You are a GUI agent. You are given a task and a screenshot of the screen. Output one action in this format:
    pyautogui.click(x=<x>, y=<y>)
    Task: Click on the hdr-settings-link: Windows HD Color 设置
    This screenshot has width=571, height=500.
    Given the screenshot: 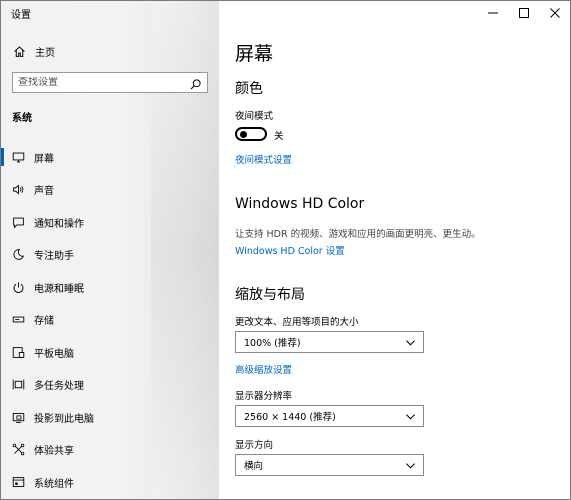 What is the action you would take?
    pyautogui.click(x=290, y=250)
    